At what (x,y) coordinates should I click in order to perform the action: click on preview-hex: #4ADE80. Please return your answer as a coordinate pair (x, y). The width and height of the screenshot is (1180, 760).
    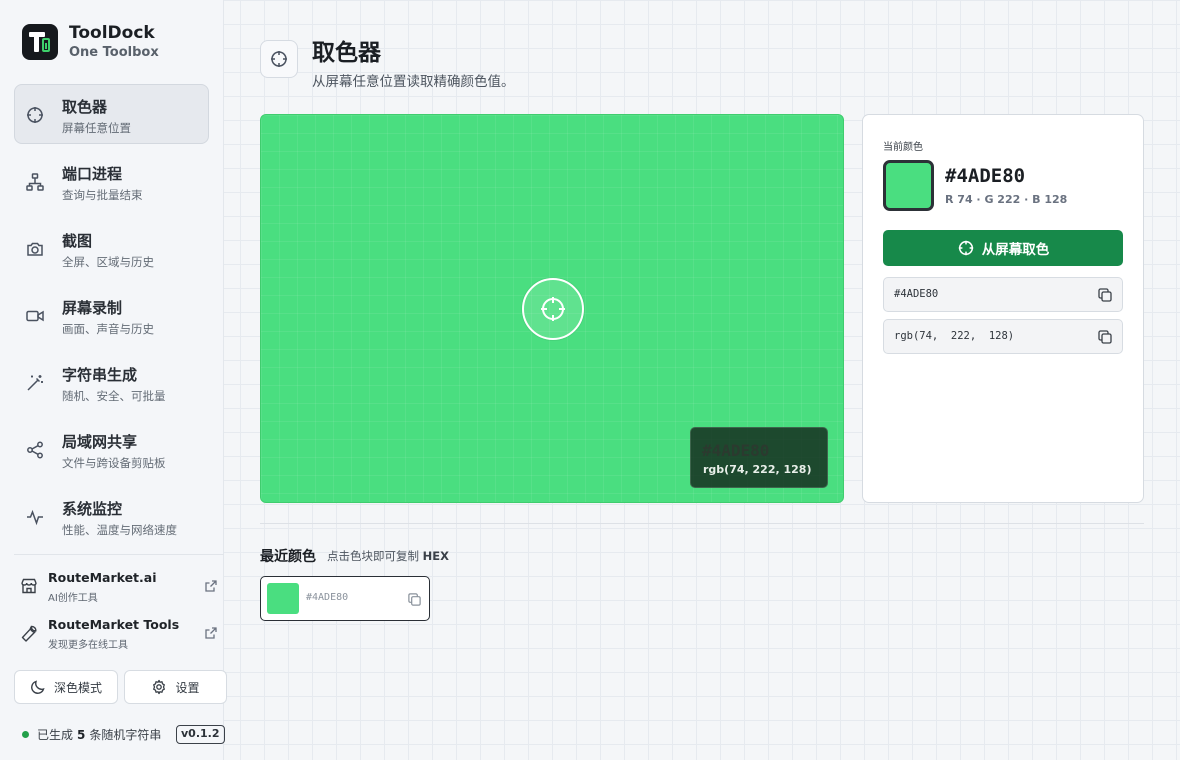
    Looking at the image, I should click on (736, 450).